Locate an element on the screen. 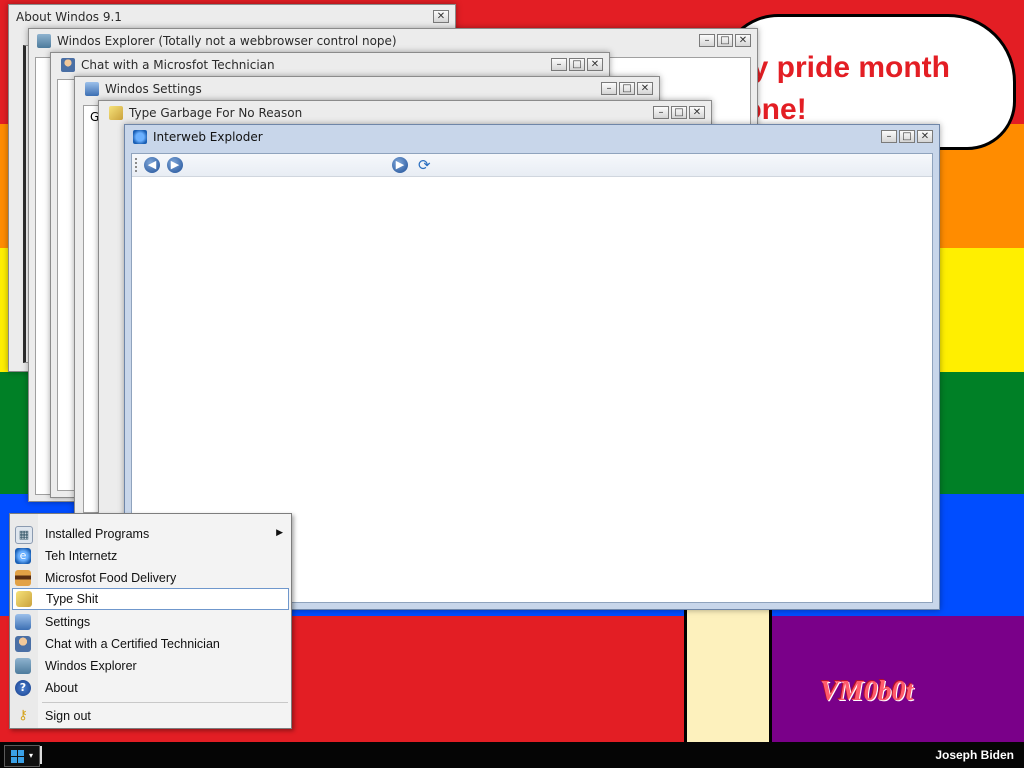  start-button: ▾ is located at coordinates (22, 756).